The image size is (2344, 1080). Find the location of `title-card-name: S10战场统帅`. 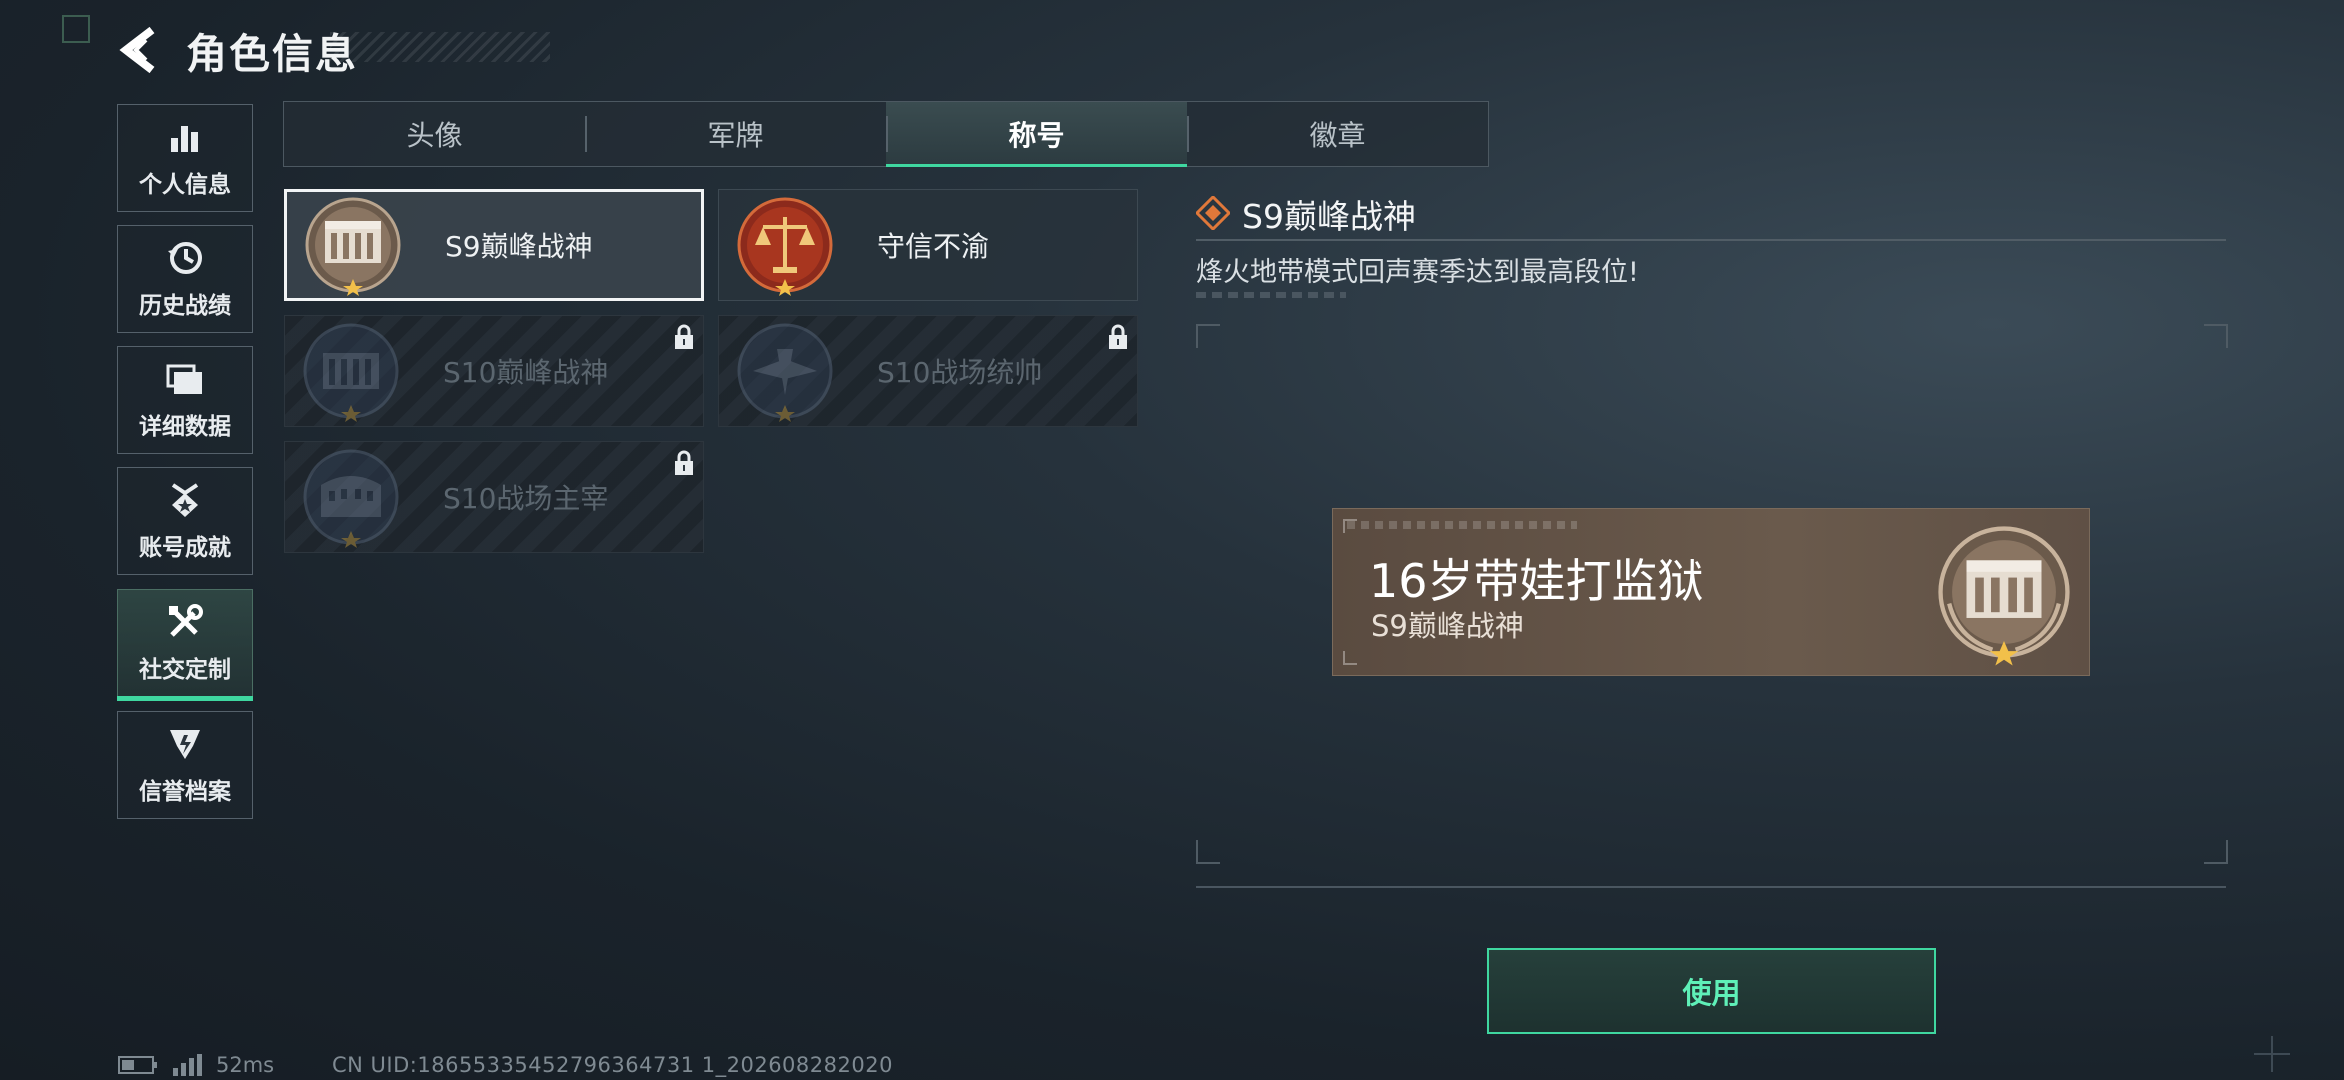

title-card-name: S10战场统帅 is located at coordinates (960, 372).